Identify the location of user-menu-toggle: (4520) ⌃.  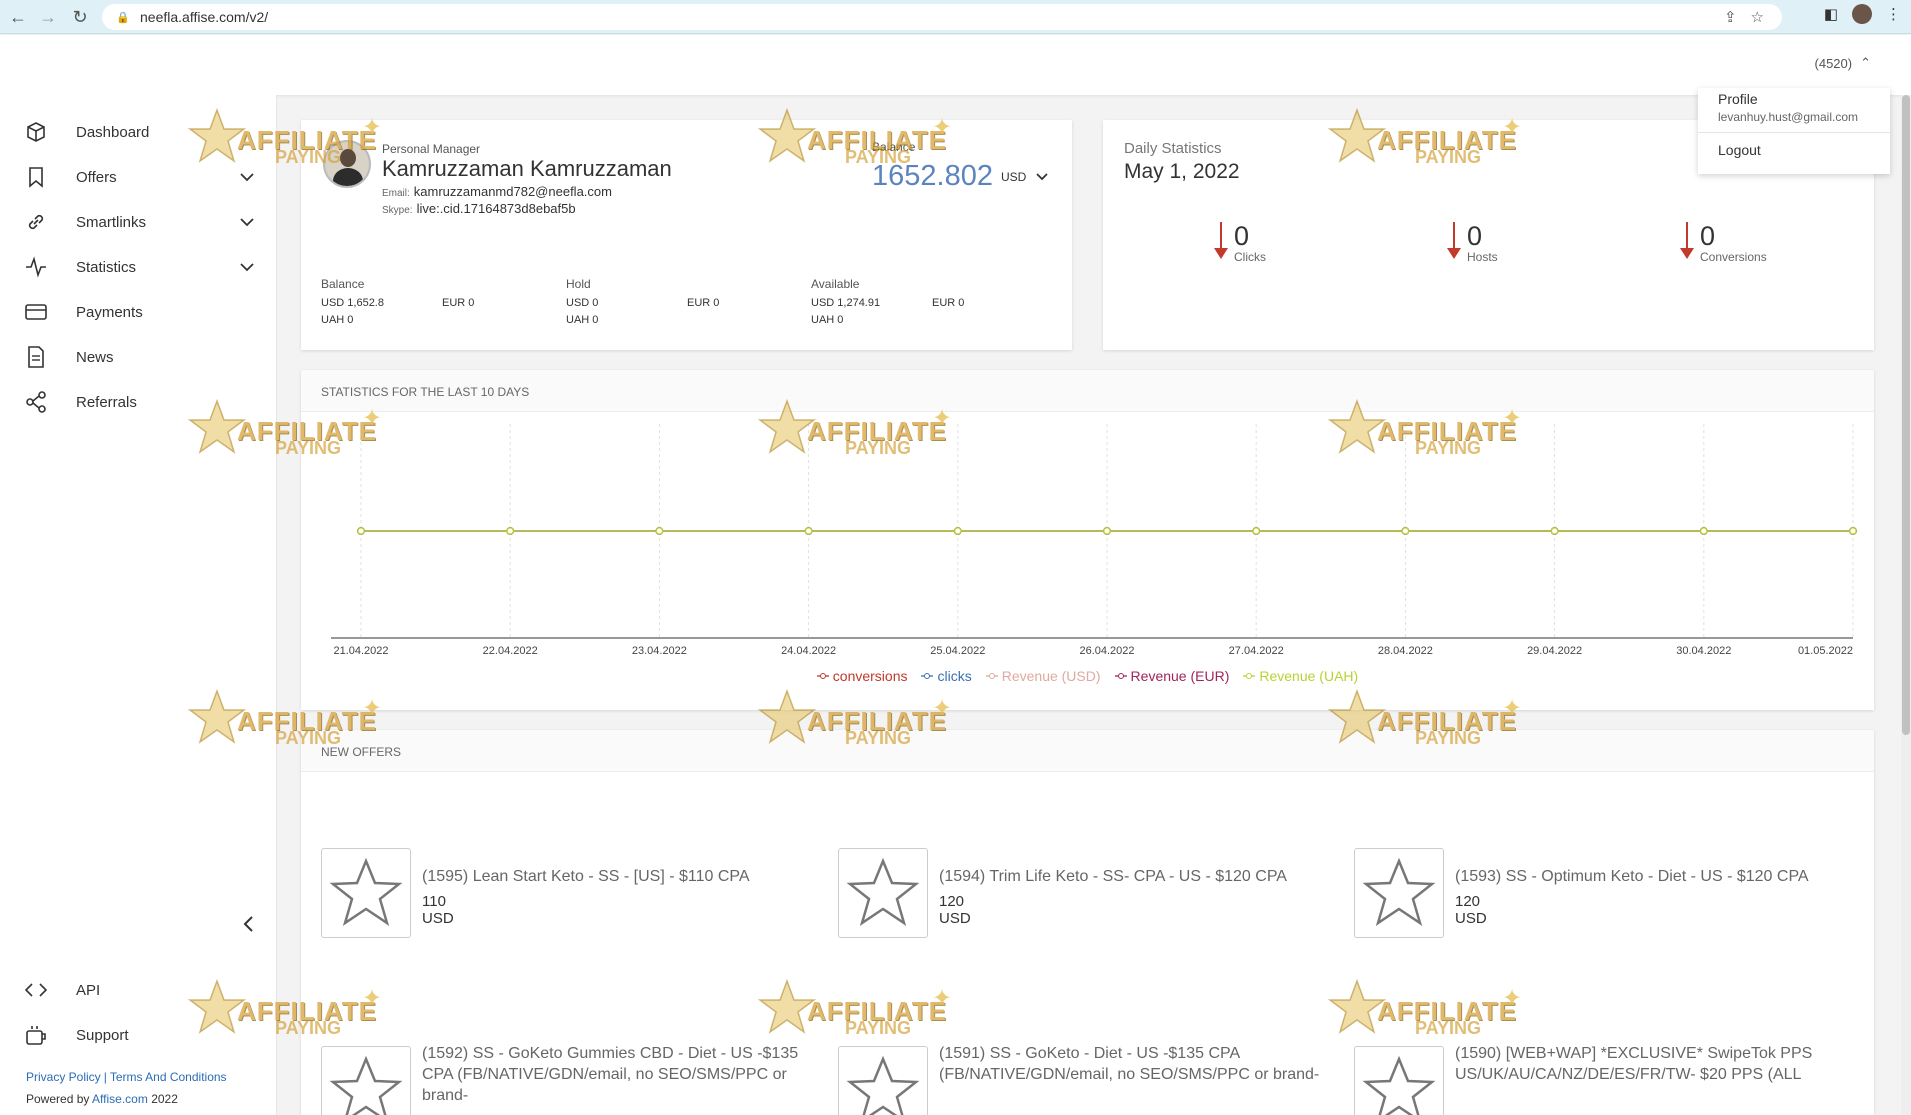
(1843, 63).